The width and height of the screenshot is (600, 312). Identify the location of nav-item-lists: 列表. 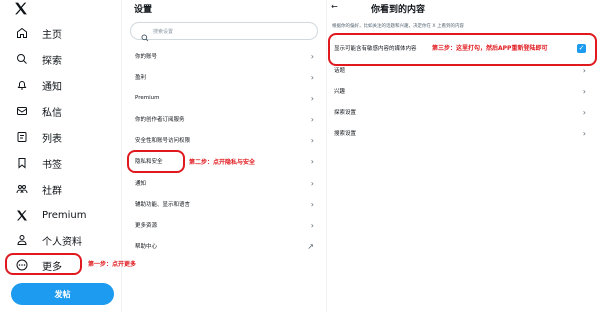
(59, 137).